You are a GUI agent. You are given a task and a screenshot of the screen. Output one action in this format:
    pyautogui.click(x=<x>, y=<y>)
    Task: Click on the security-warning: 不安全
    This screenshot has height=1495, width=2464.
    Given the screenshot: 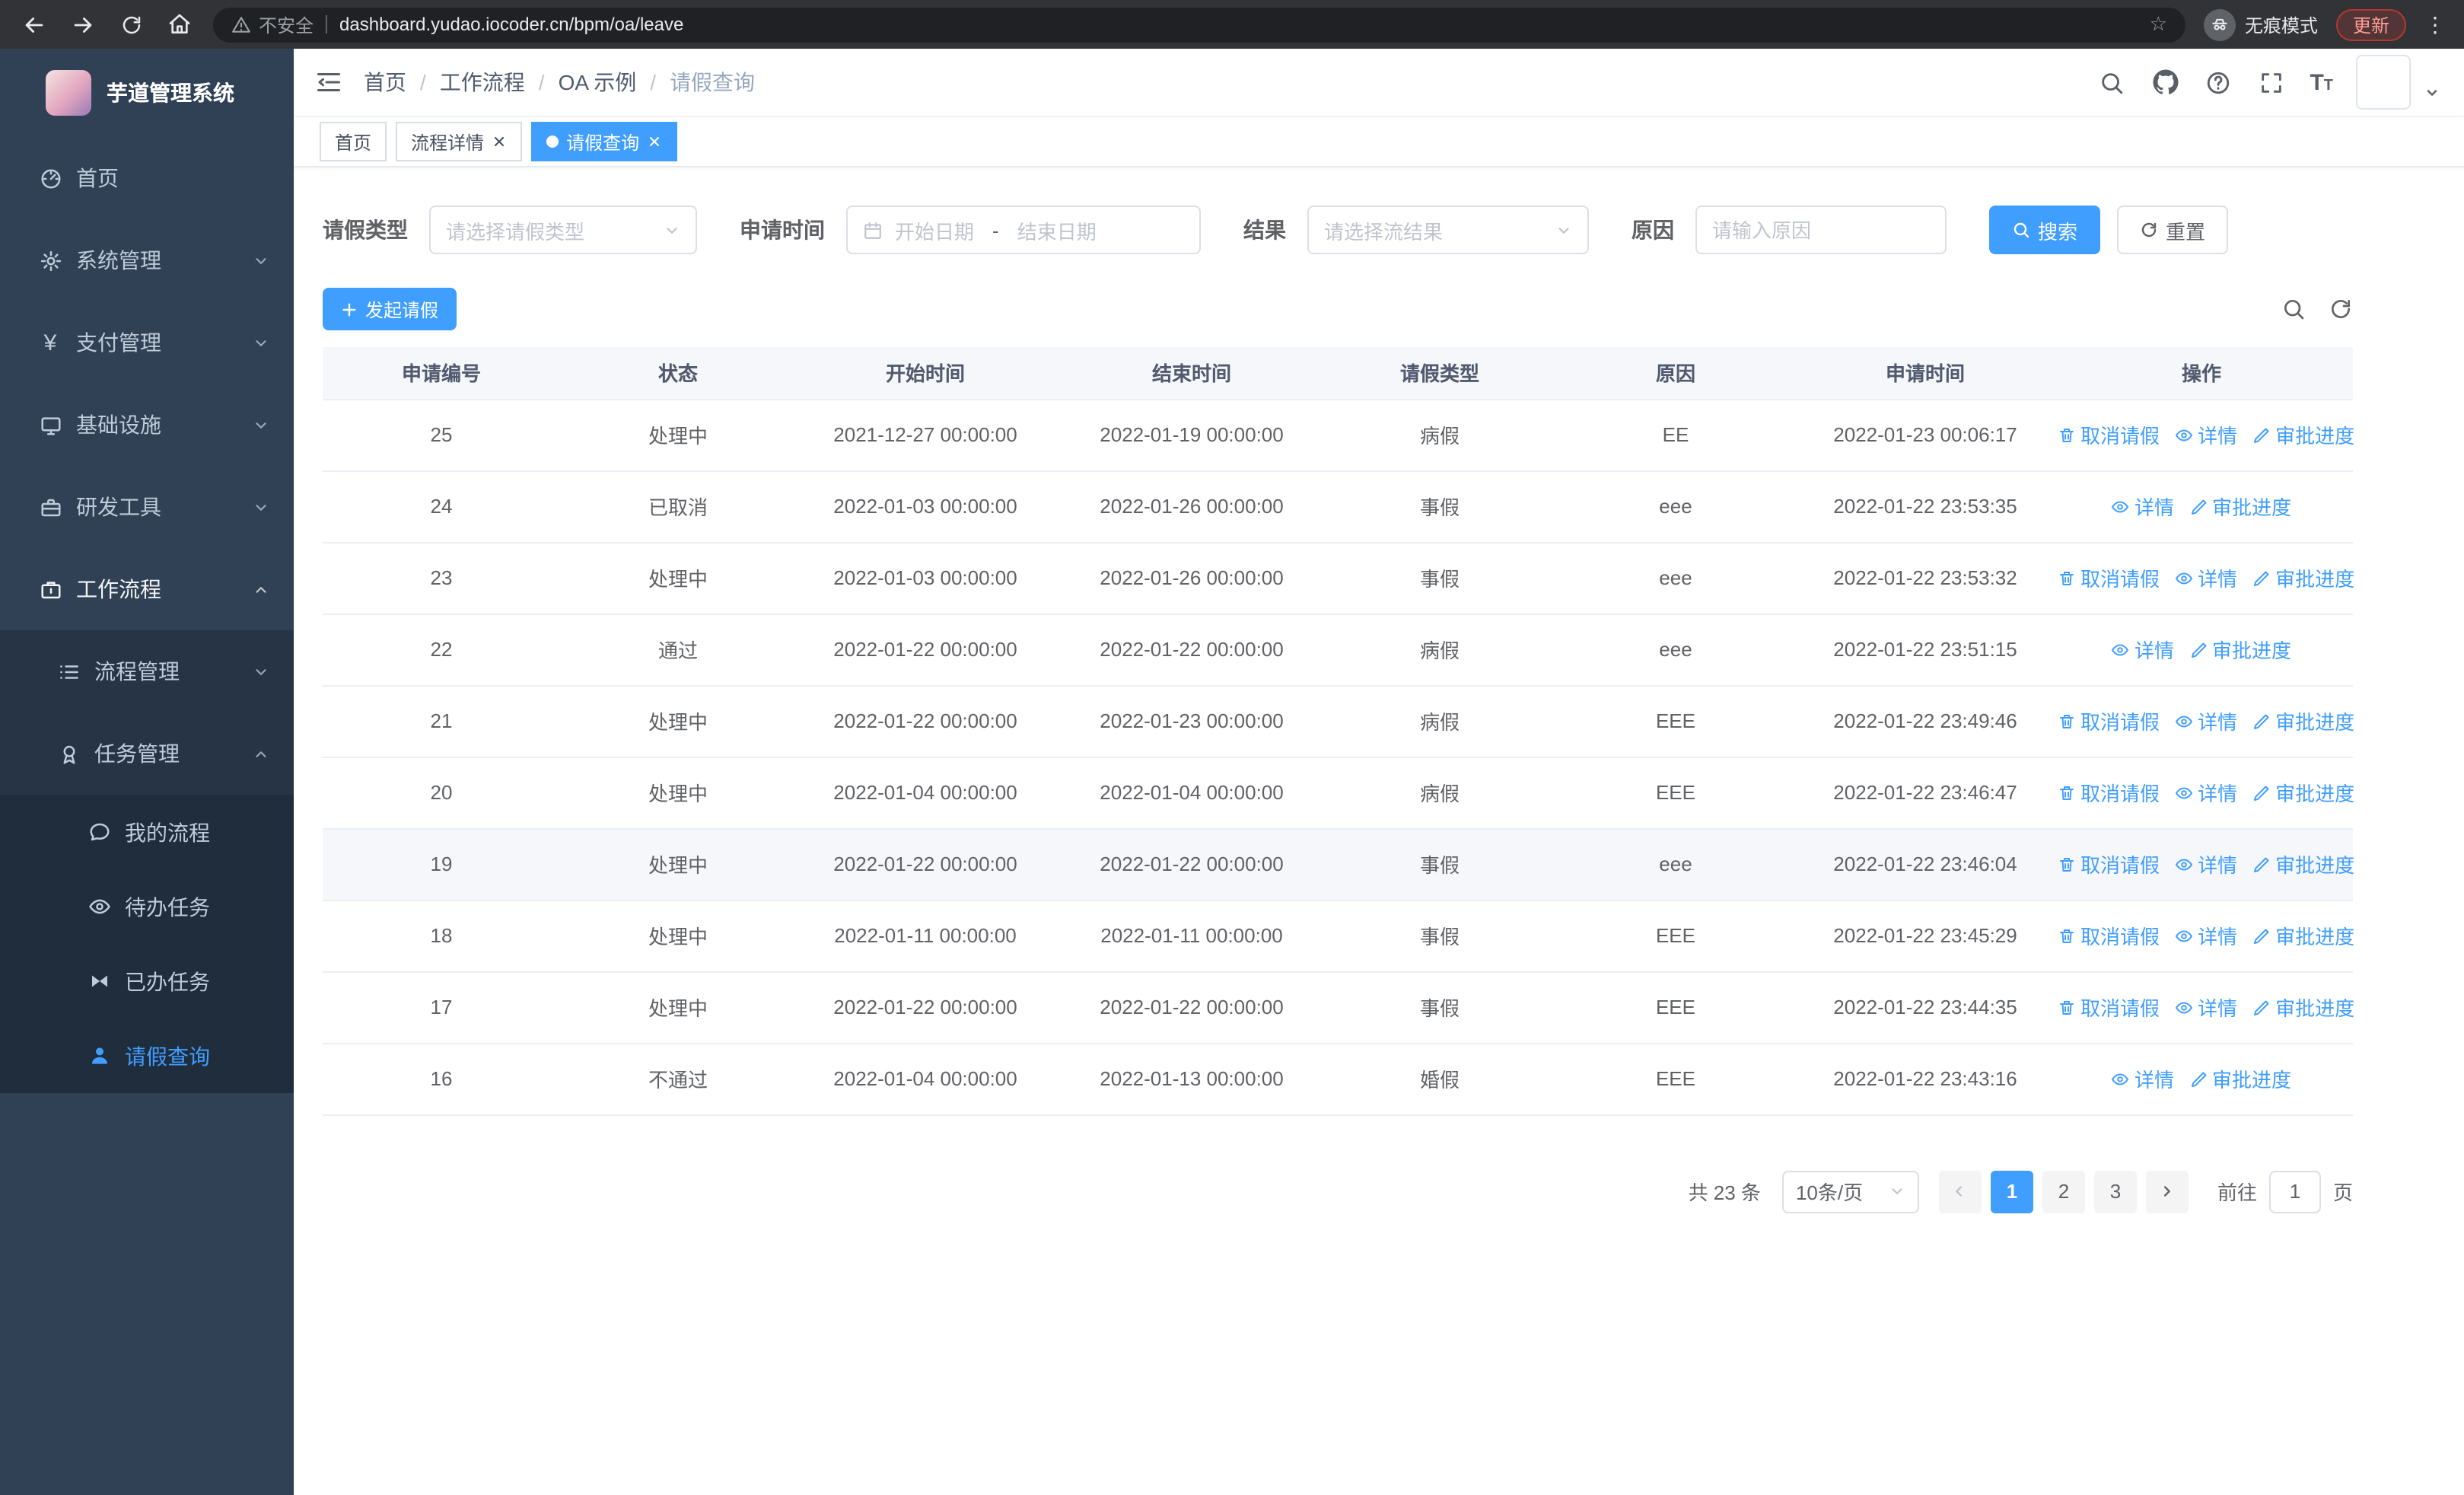 What is the action you would take?
    pyautogui.click(x=272, y=24)
    